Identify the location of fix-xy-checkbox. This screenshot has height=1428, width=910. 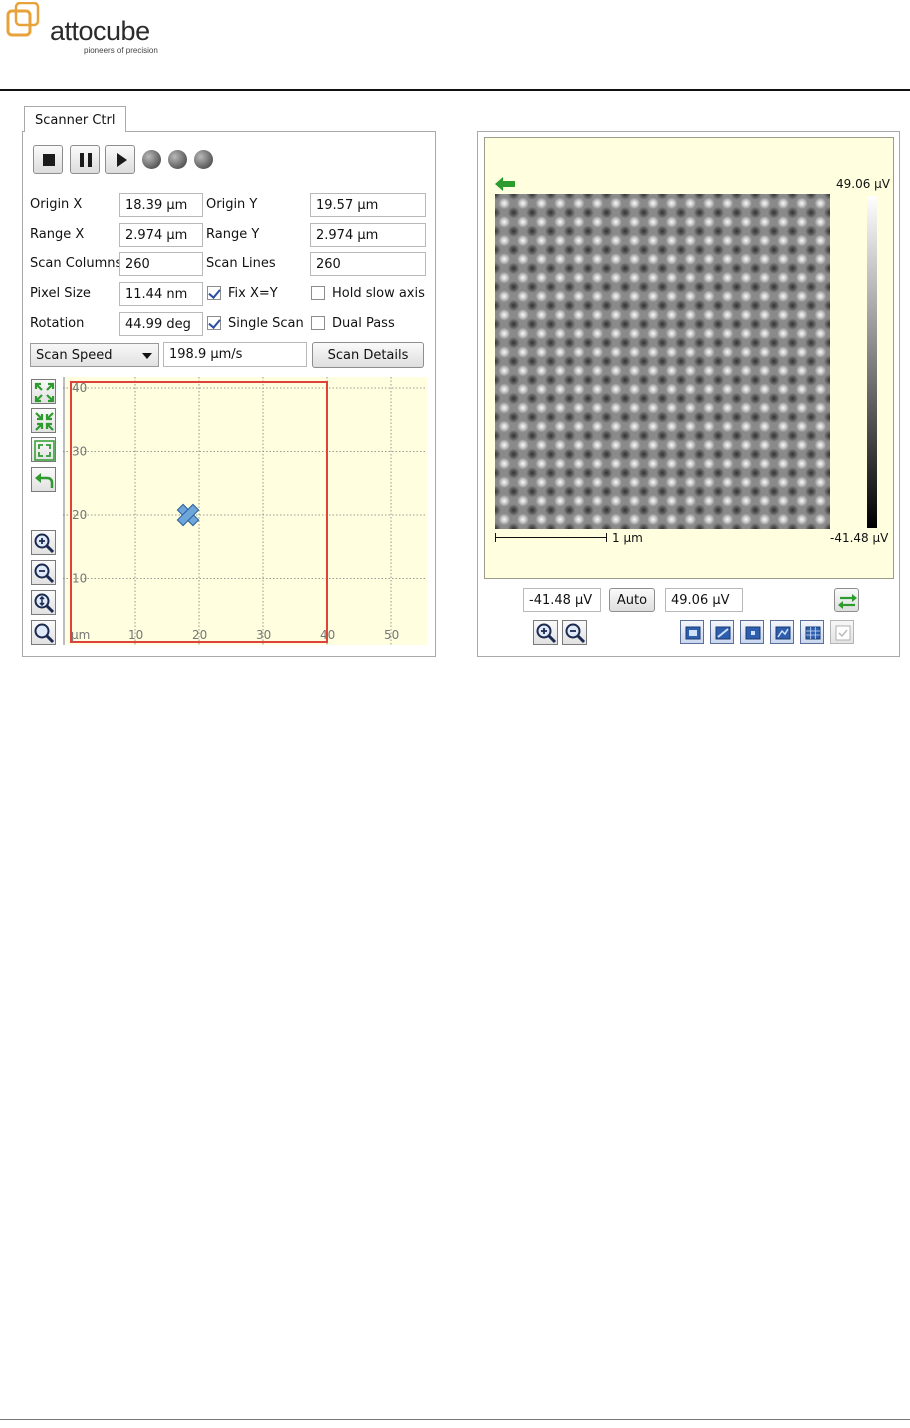
(214, 293).